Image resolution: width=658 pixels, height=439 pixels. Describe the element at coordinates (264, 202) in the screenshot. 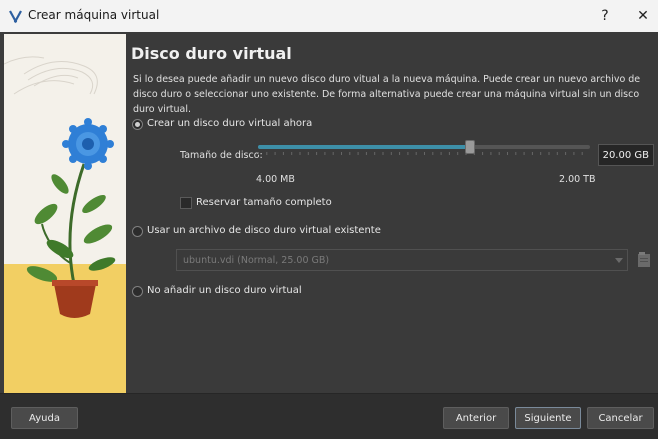

I see `preallocate-label: Reservar tamaño completo` at that location.